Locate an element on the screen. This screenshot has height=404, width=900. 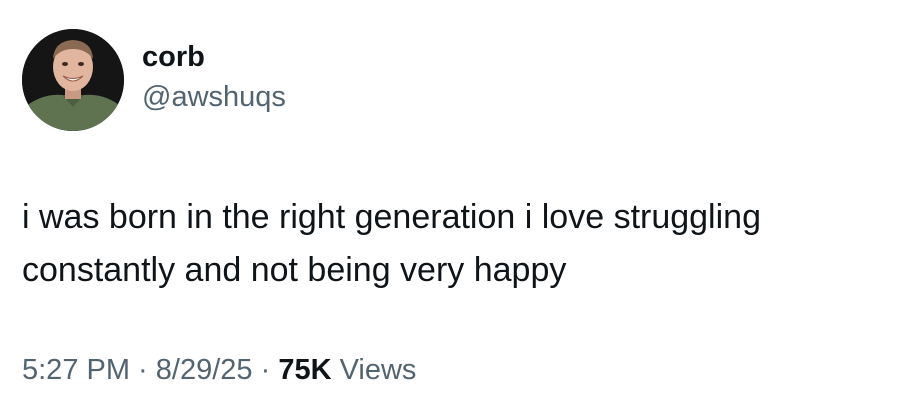
user-handle: @awshuqs is located at coordinates (214, 97).